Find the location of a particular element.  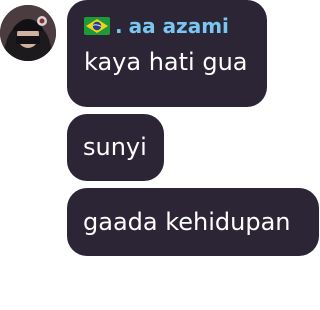

message-text-3: gaada kehidupan is located at coordinates (187, 222).